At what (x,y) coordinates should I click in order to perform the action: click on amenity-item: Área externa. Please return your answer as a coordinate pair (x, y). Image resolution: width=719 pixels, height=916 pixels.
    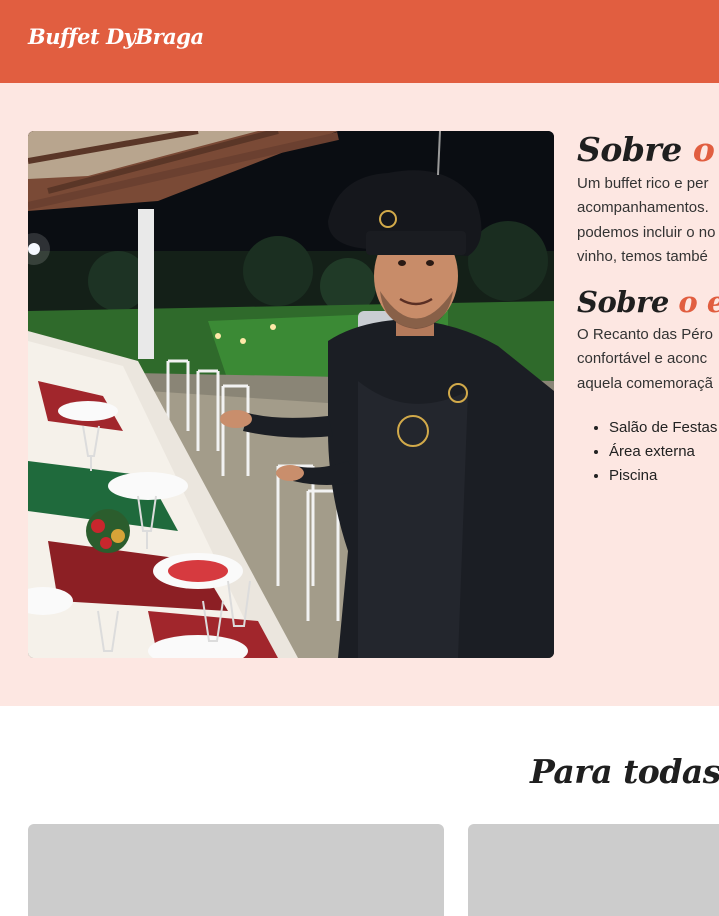
    Looking at the image, I should click on (664, 452).